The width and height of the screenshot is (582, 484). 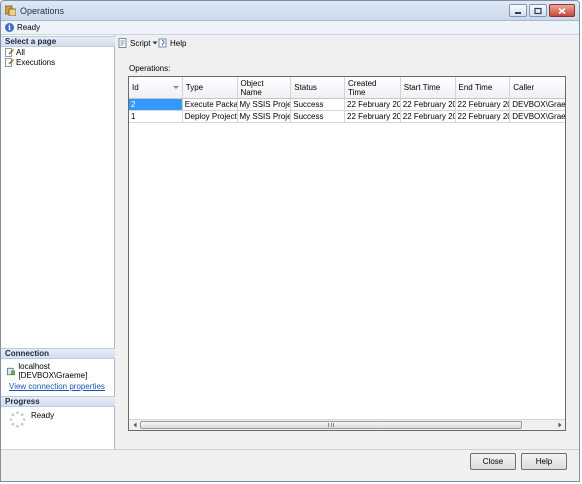 I want to click on cell-type: Deploy Project, so click(x=210, y=117).